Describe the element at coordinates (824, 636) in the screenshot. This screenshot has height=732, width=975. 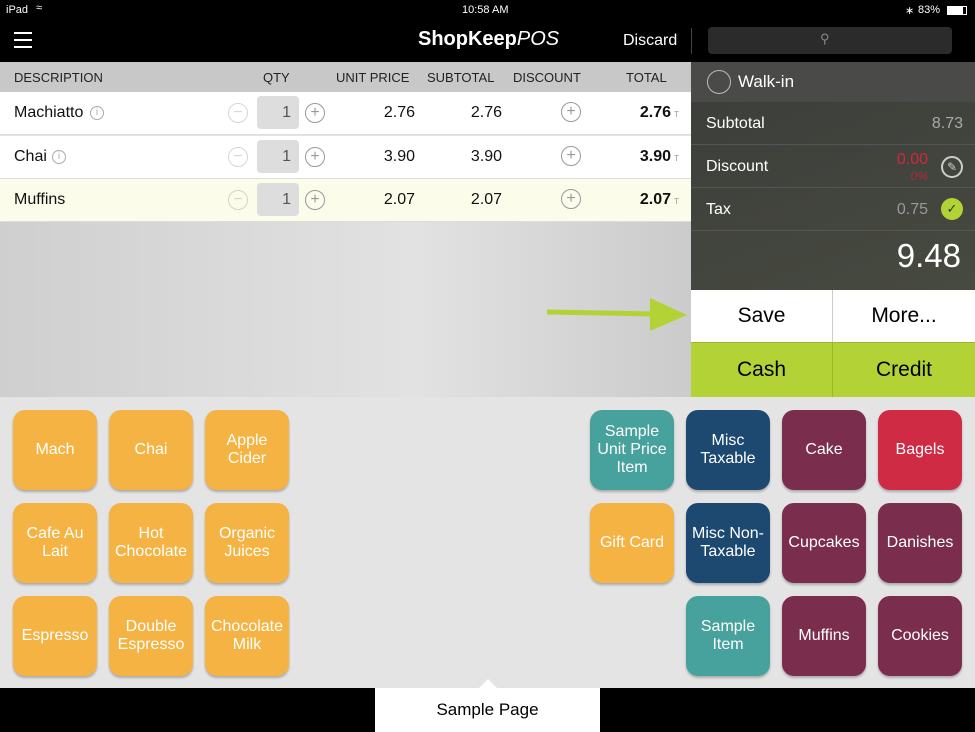
I see `product-tile: Muffins` at that location.